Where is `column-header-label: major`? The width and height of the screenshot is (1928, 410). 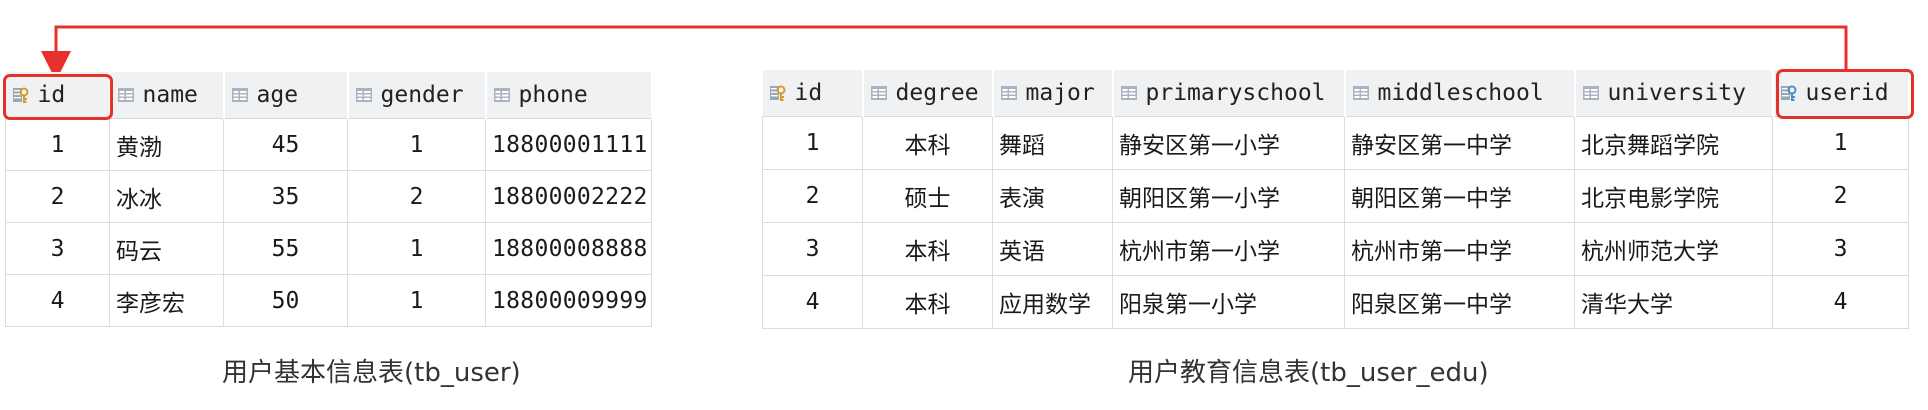
column-header-label: major is located at coordinates (1060, 93).